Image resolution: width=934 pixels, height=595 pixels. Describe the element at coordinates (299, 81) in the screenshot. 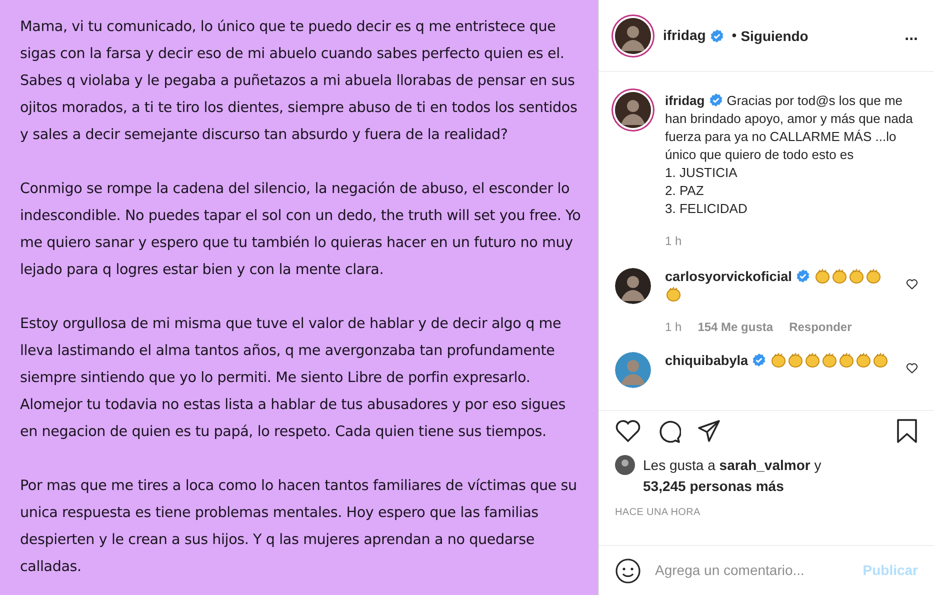

I see `post-paragraph: Mama, vi tu comunicado, lo único que te puedo decir es q me entristece que sigas con la farsa y decir eso de mi abuelo cuando sabes perfecto quien es el. Sabes q violaba y le pegaba a puñetazos a mi abuela llorabas de pensar en sus ojitos morados, a ti te tiro los dientes, siempre abuso de ti en todos los sentidos y sales a decir semejante discurso tan absurdo y fuera de la realidad?` at that location.